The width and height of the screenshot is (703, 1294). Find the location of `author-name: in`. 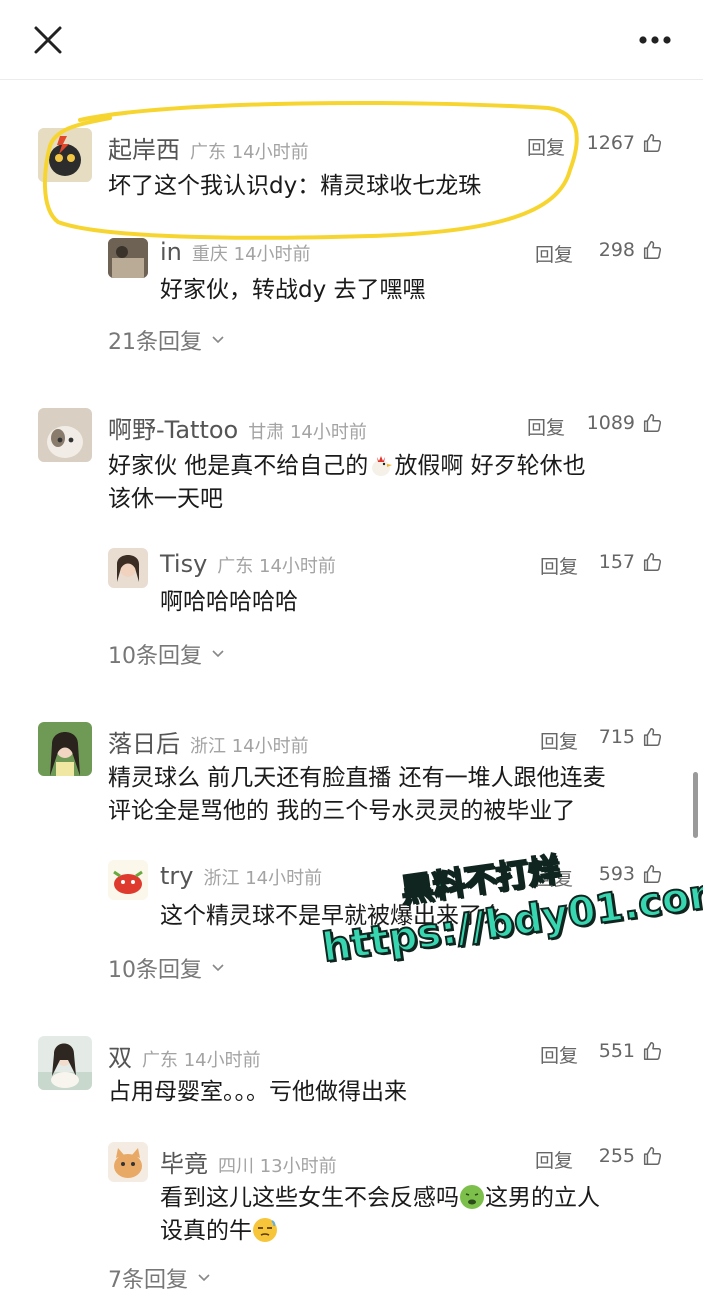

author-name: in is located at coordinates (171, 252).